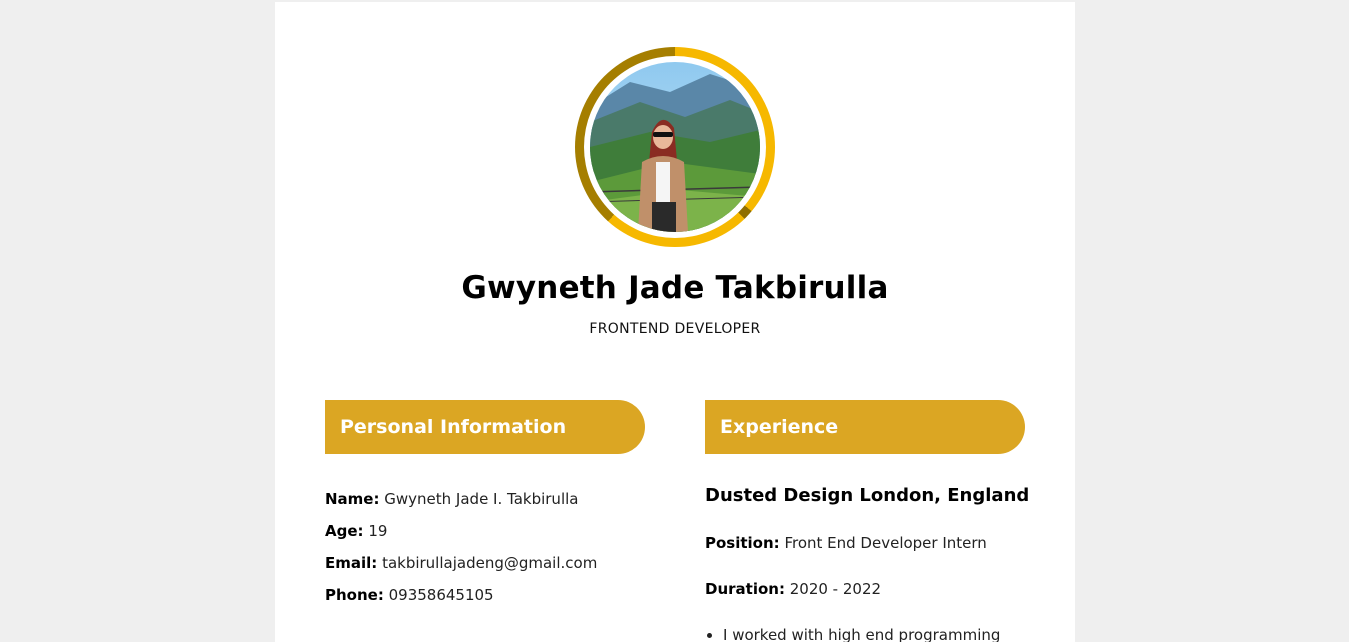 The image size is (1349, 642). I want to click on avatar, so click(675, 147).